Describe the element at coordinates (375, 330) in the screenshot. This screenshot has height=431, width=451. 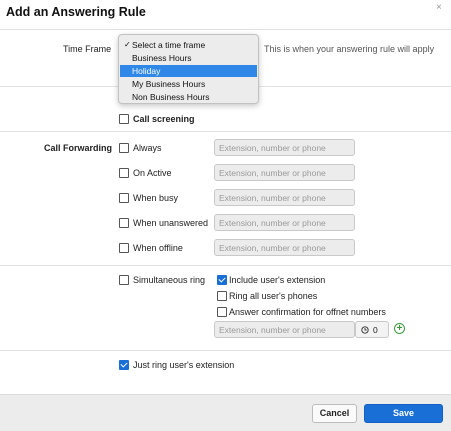
I see `ring-timer-value: 0` at that location.